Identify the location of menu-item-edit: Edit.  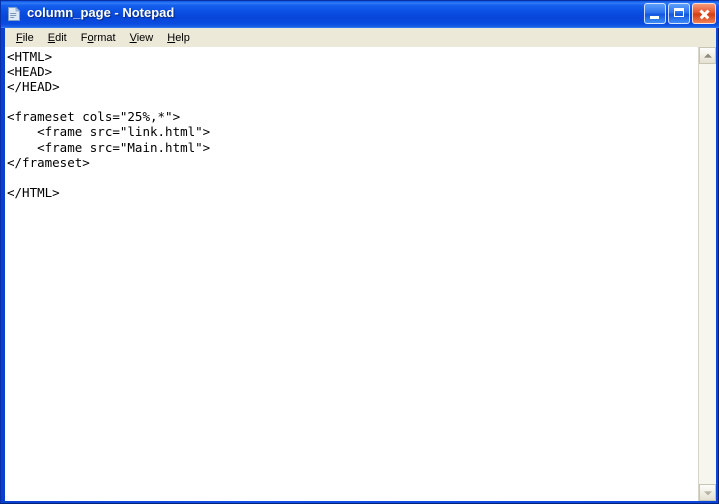
(57, 38).